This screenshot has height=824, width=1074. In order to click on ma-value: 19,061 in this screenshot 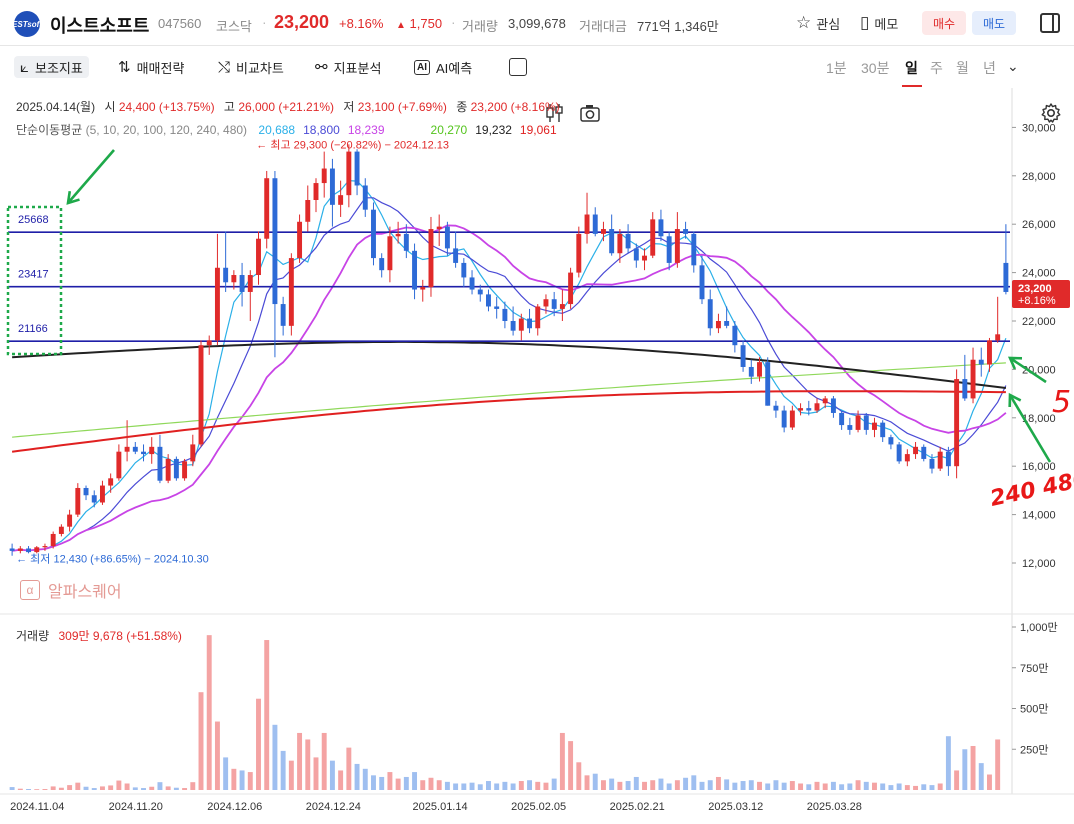, I will do `click(538, 130)`.